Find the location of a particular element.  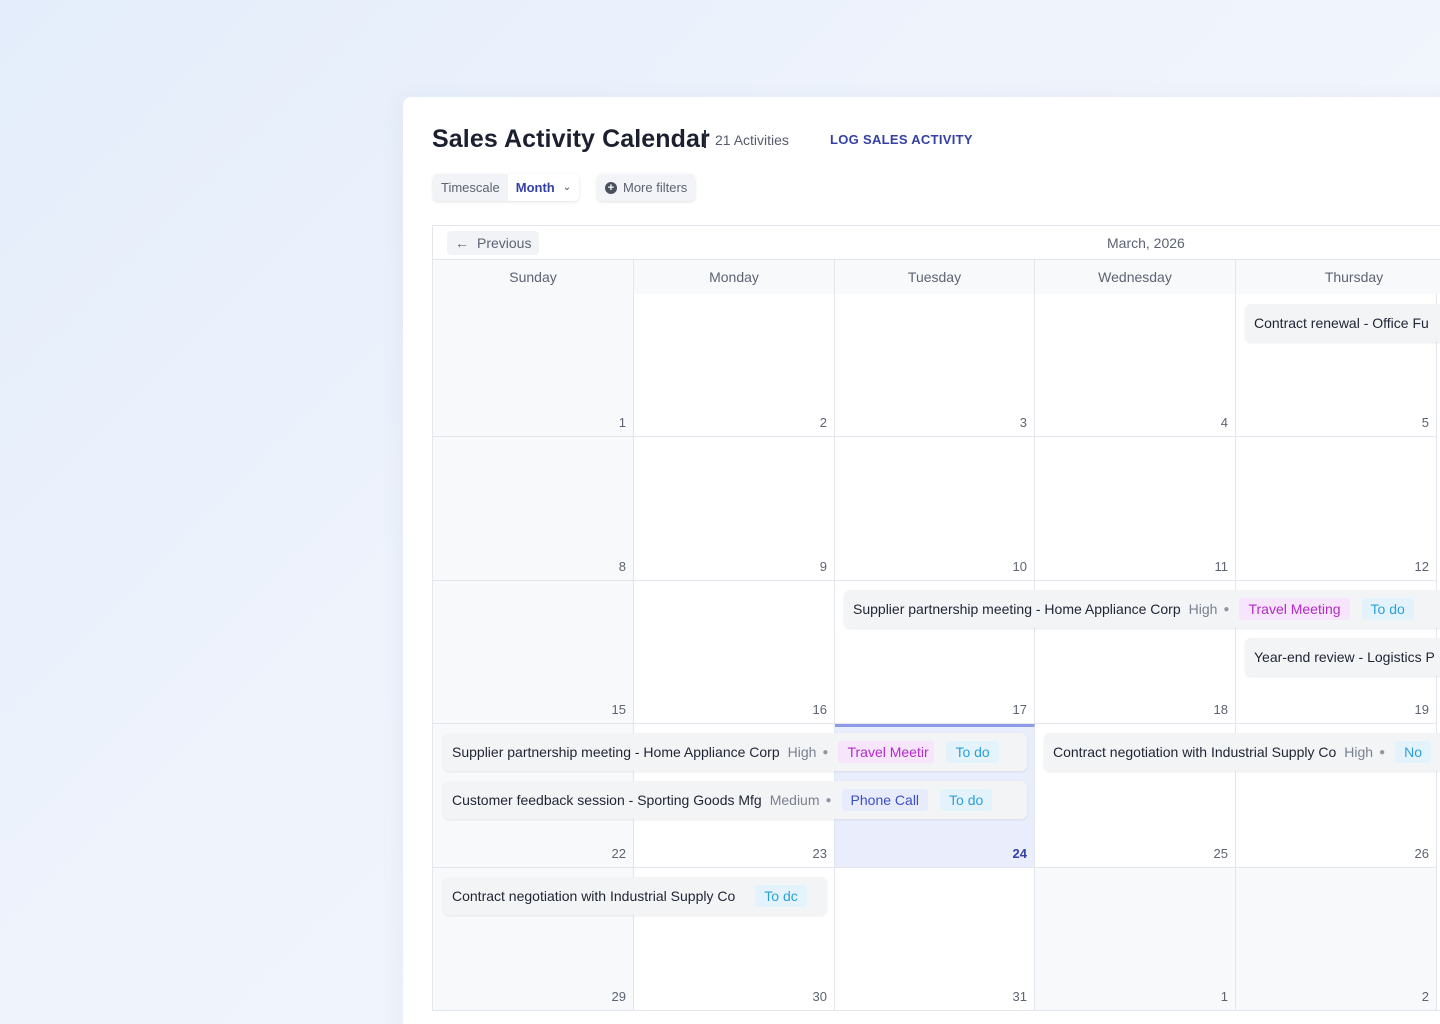

day-number: 4 is located at coordinates (1224, 422).